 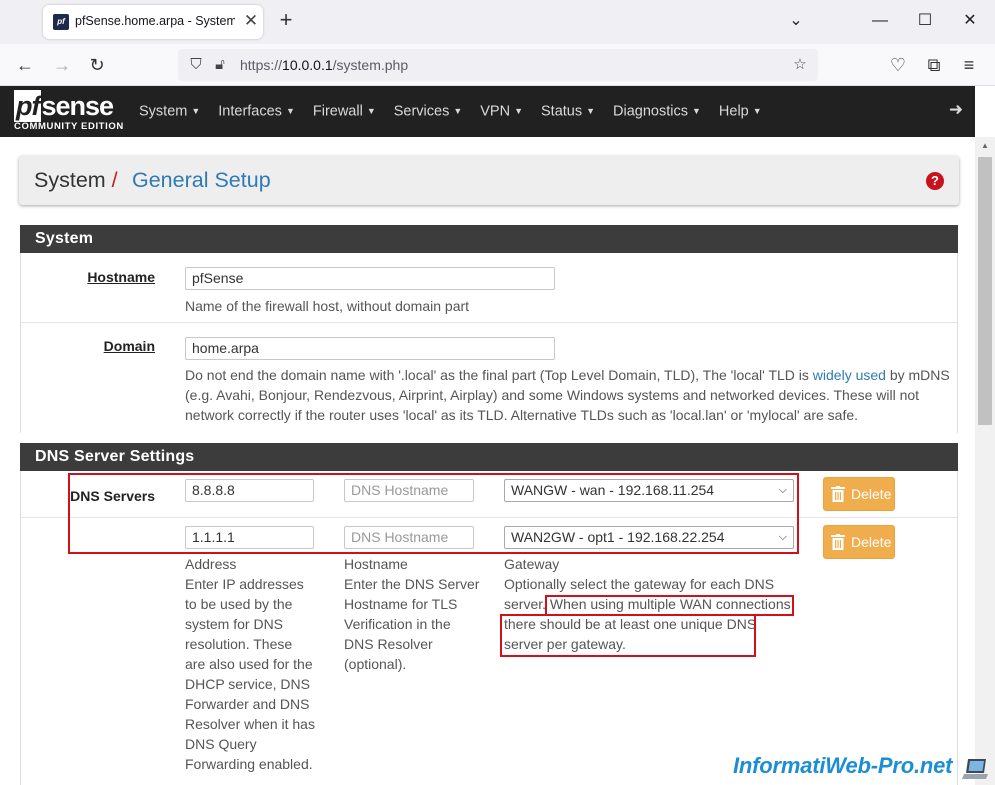 What do you see at coordinates (669, 605) in the screenshot?
I see `gateway-help-highlight-top` at bounding box center [669, 605].